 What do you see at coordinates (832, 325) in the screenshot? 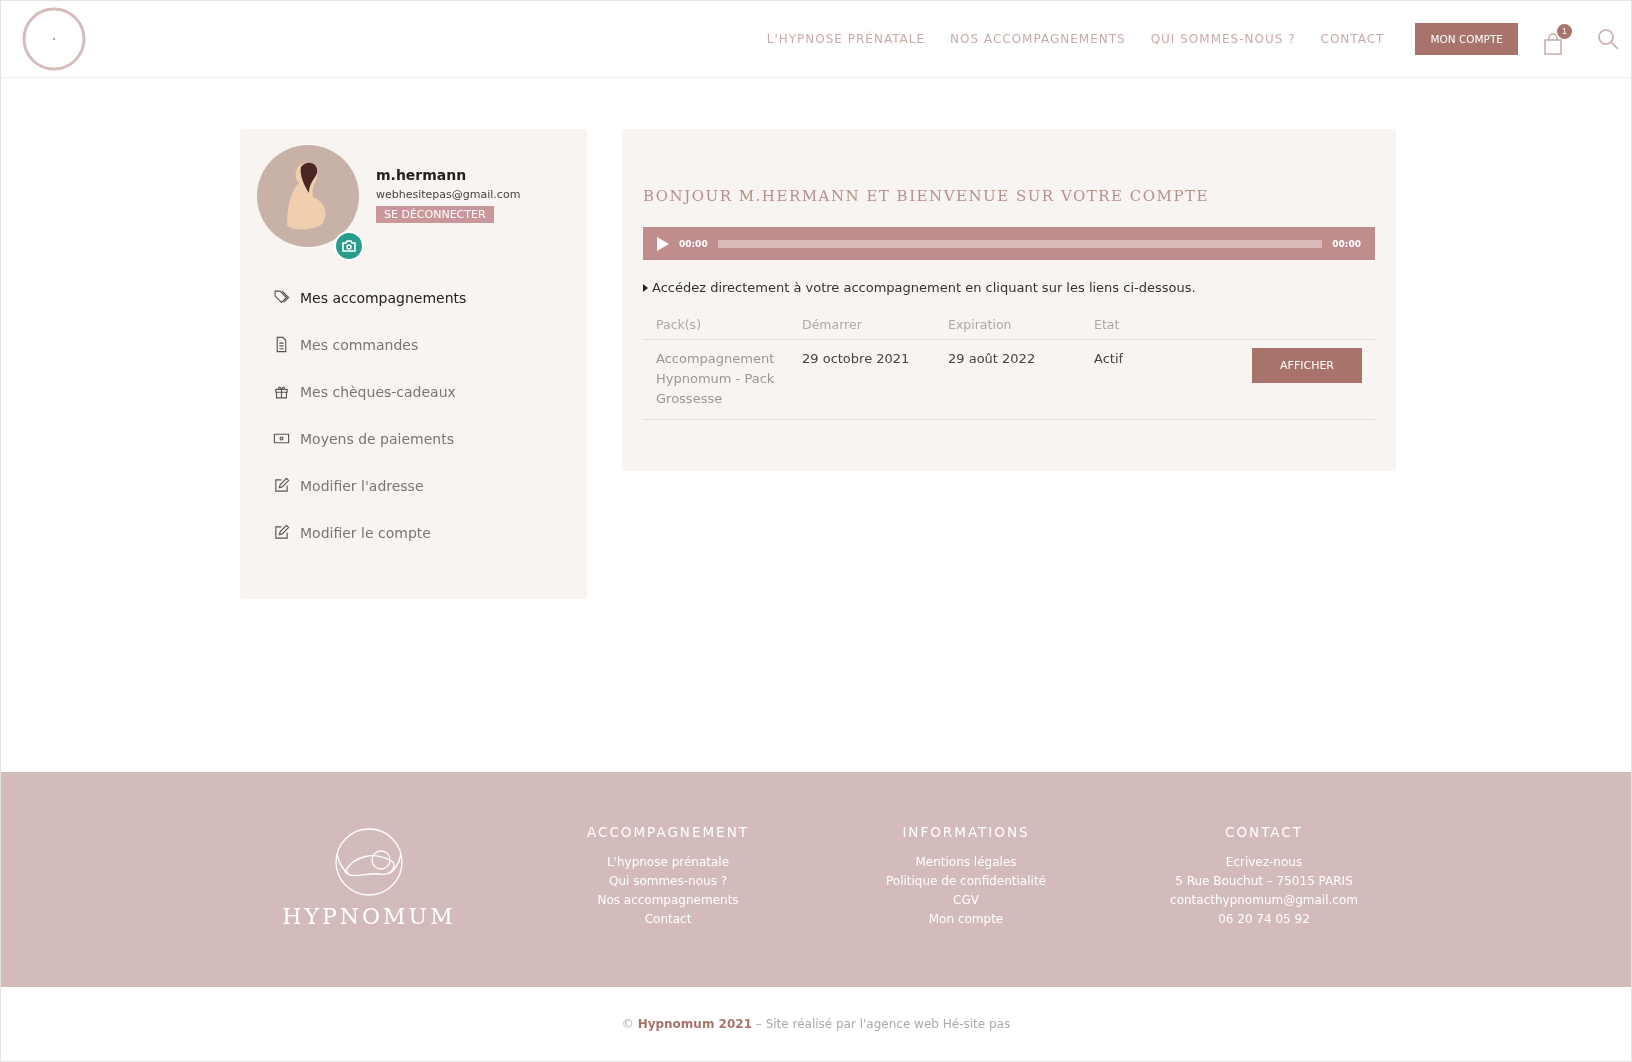
I see `column-header: Démarrer` at bounding box center [832, 325].